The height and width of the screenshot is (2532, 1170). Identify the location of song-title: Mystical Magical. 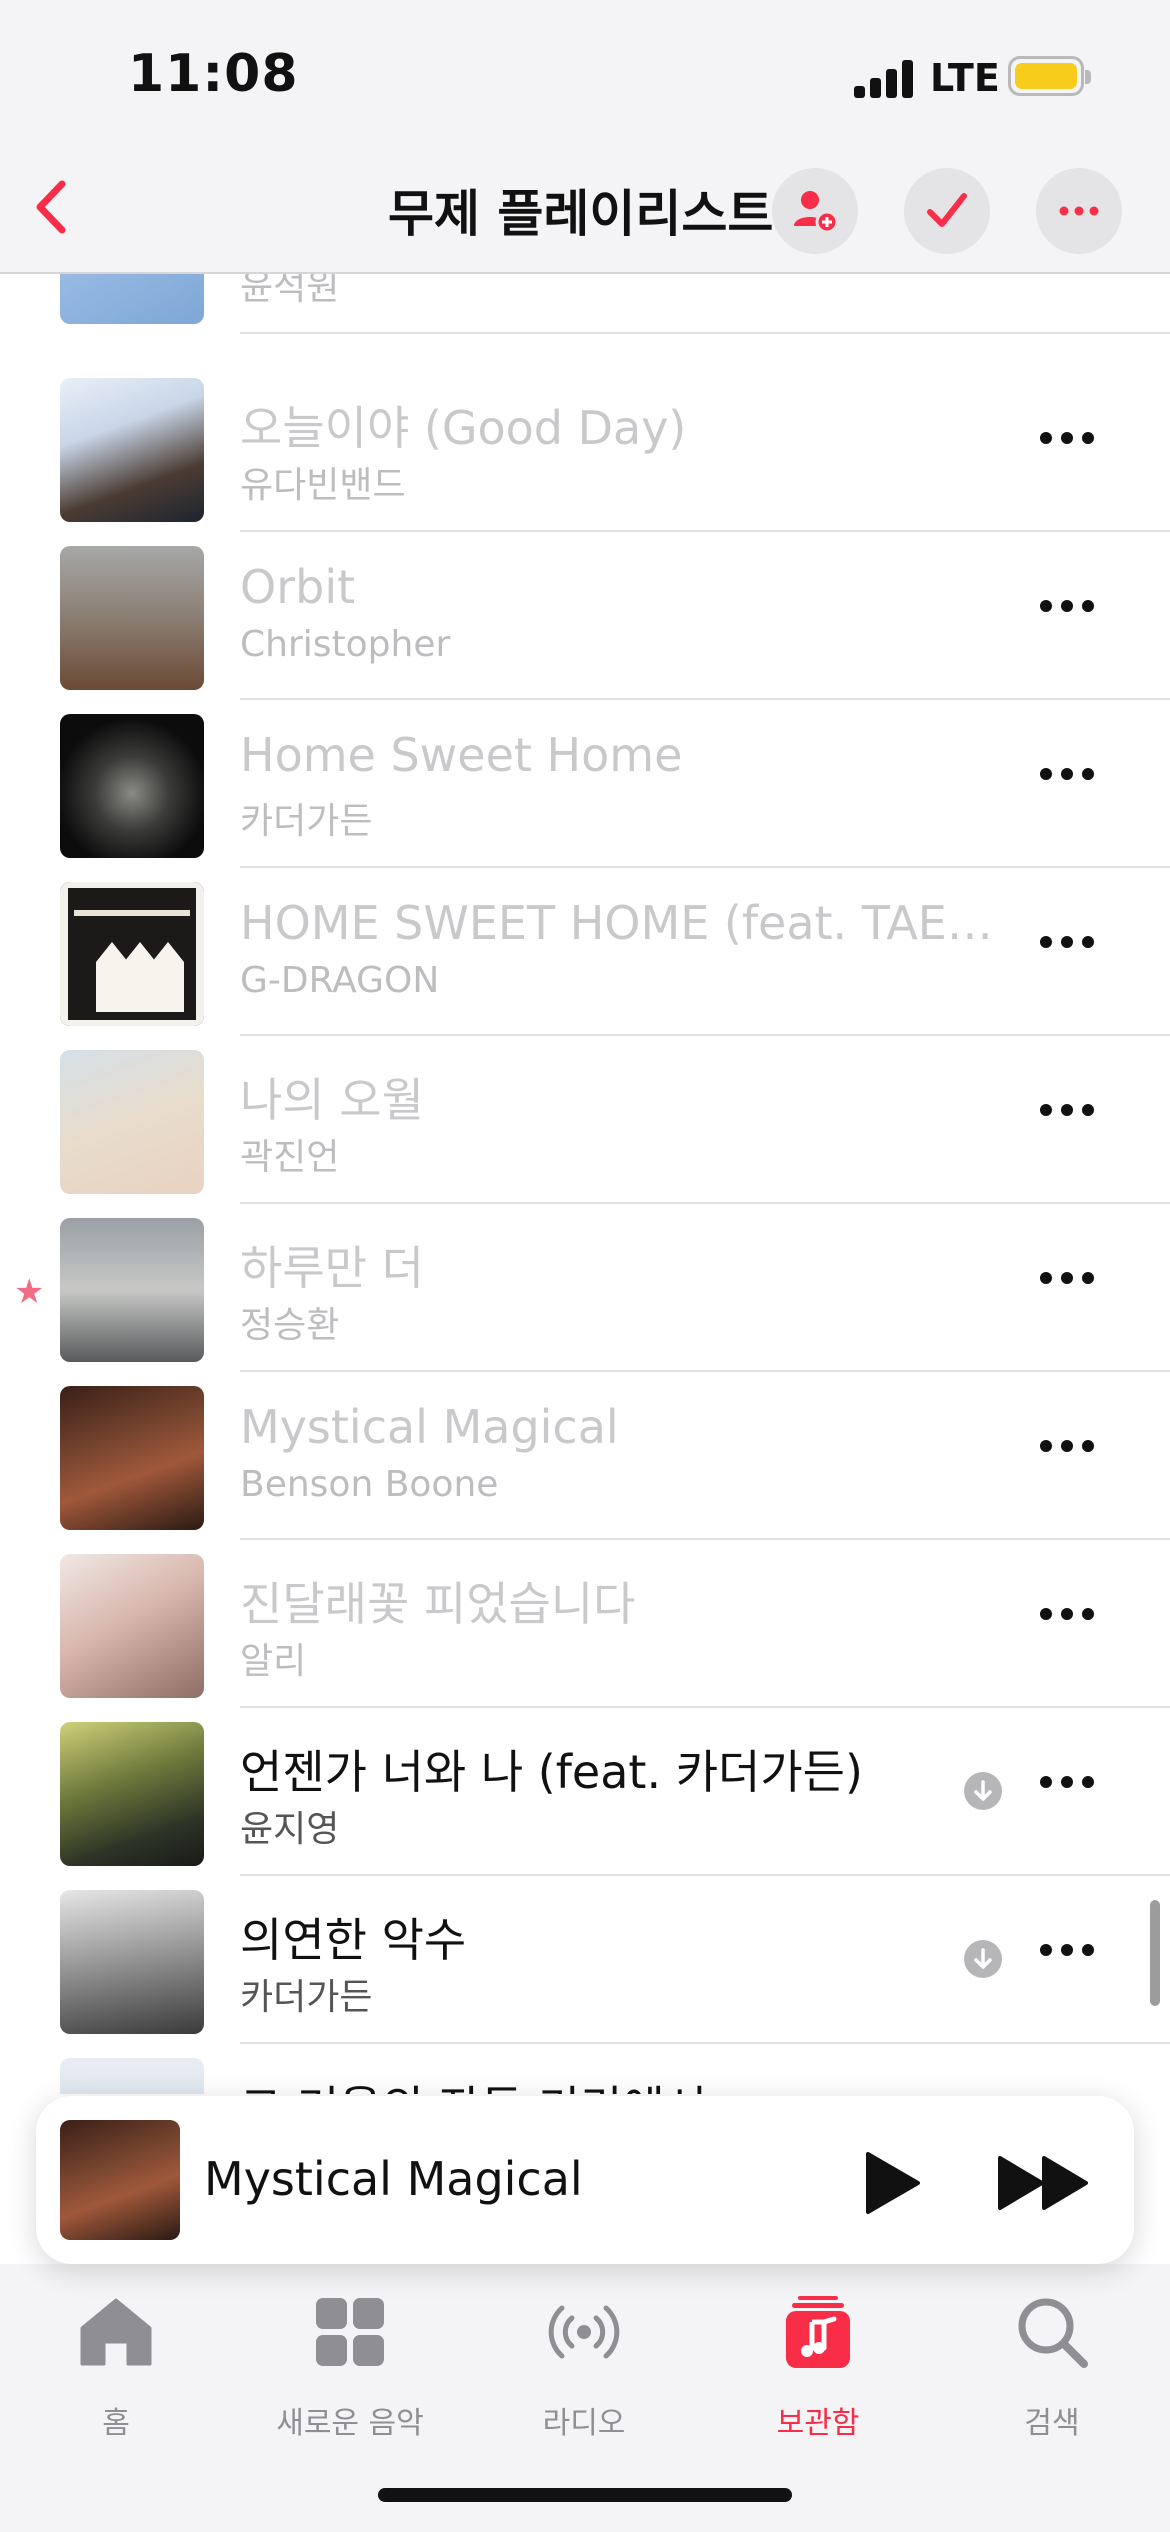
(429, 1427).